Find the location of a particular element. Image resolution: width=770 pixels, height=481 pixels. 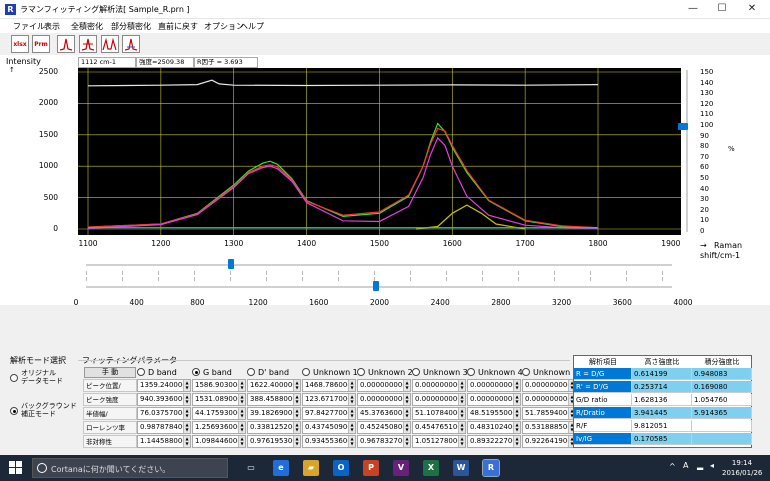

param-value-field: 51.7859400(▲ ▼ is located at coordinates (549, 413).